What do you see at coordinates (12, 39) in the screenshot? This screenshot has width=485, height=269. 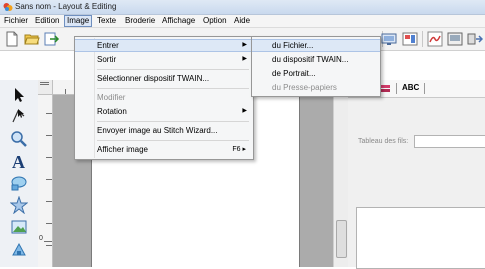 I see `new-file-icon` at bounding box center [12, 39].